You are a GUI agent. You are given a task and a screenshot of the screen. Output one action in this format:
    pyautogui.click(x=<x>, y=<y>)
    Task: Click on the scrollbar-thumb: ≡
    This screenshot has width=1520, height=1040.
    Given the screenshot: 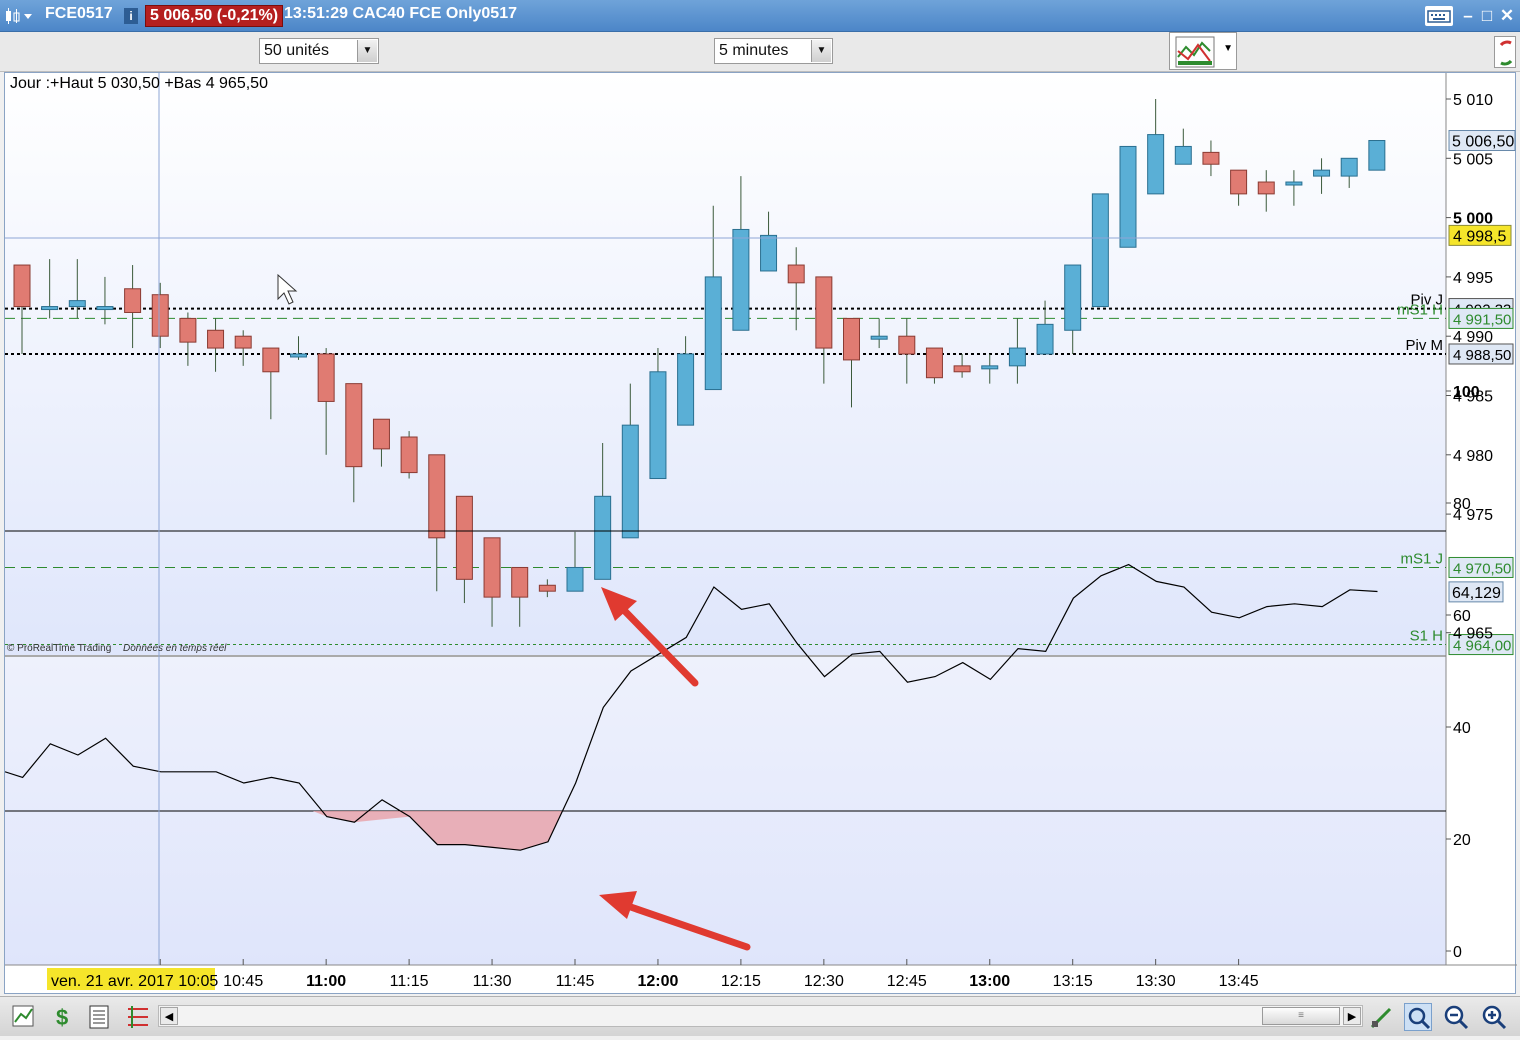 What is the action you would take?
    pyautogui.click(x=1301, y=1016)
    